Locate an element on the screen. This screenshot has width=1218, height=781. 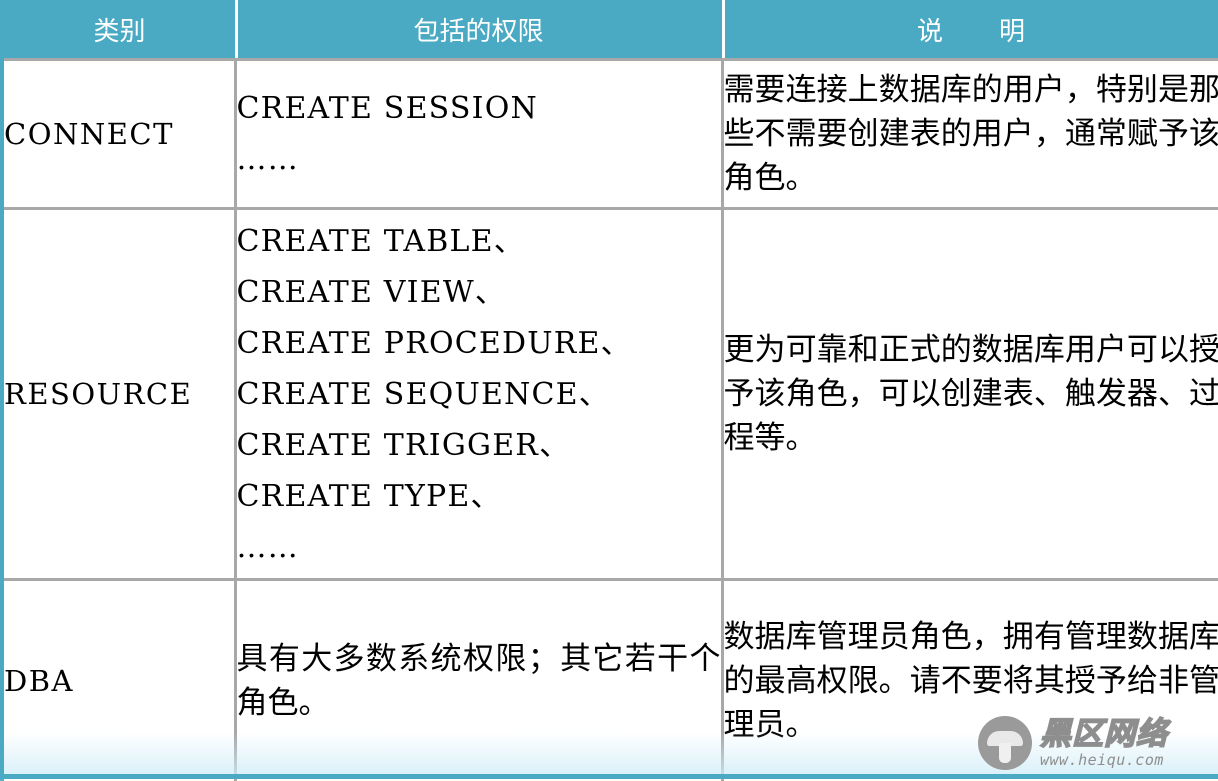
cell-category-connect: CONNECT is located at coordinates (118, 134).